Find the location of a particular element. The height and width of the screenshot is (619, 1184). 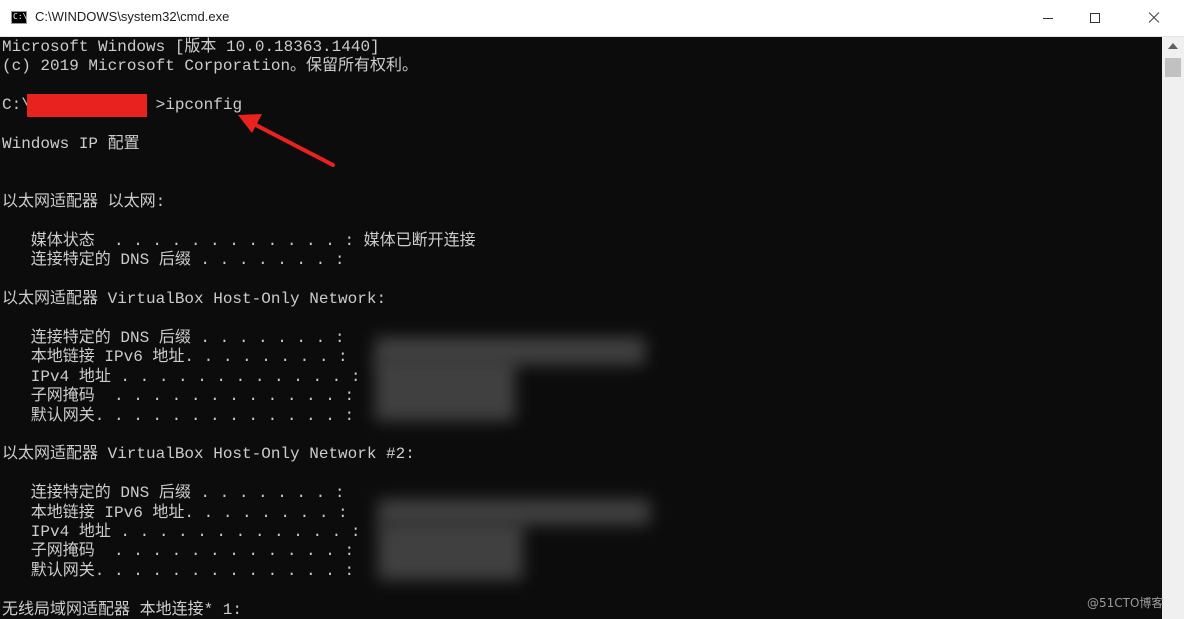

watermark: @51CTO博客 is located at coordinates (1125, 603).